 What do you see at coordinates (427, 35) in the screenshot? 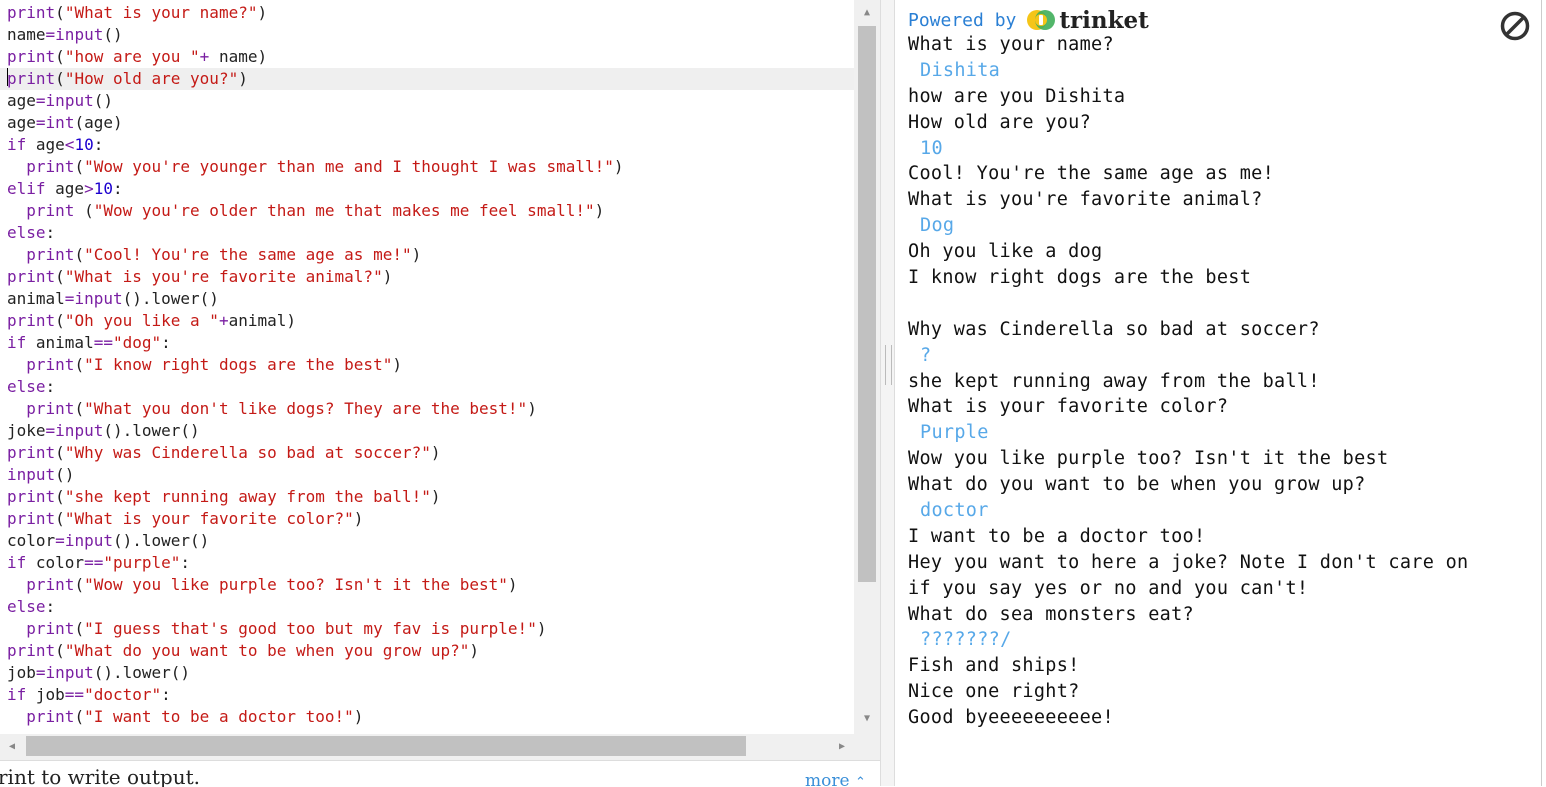
I see `code-line: name=input()` at bounding box center [427, 35].